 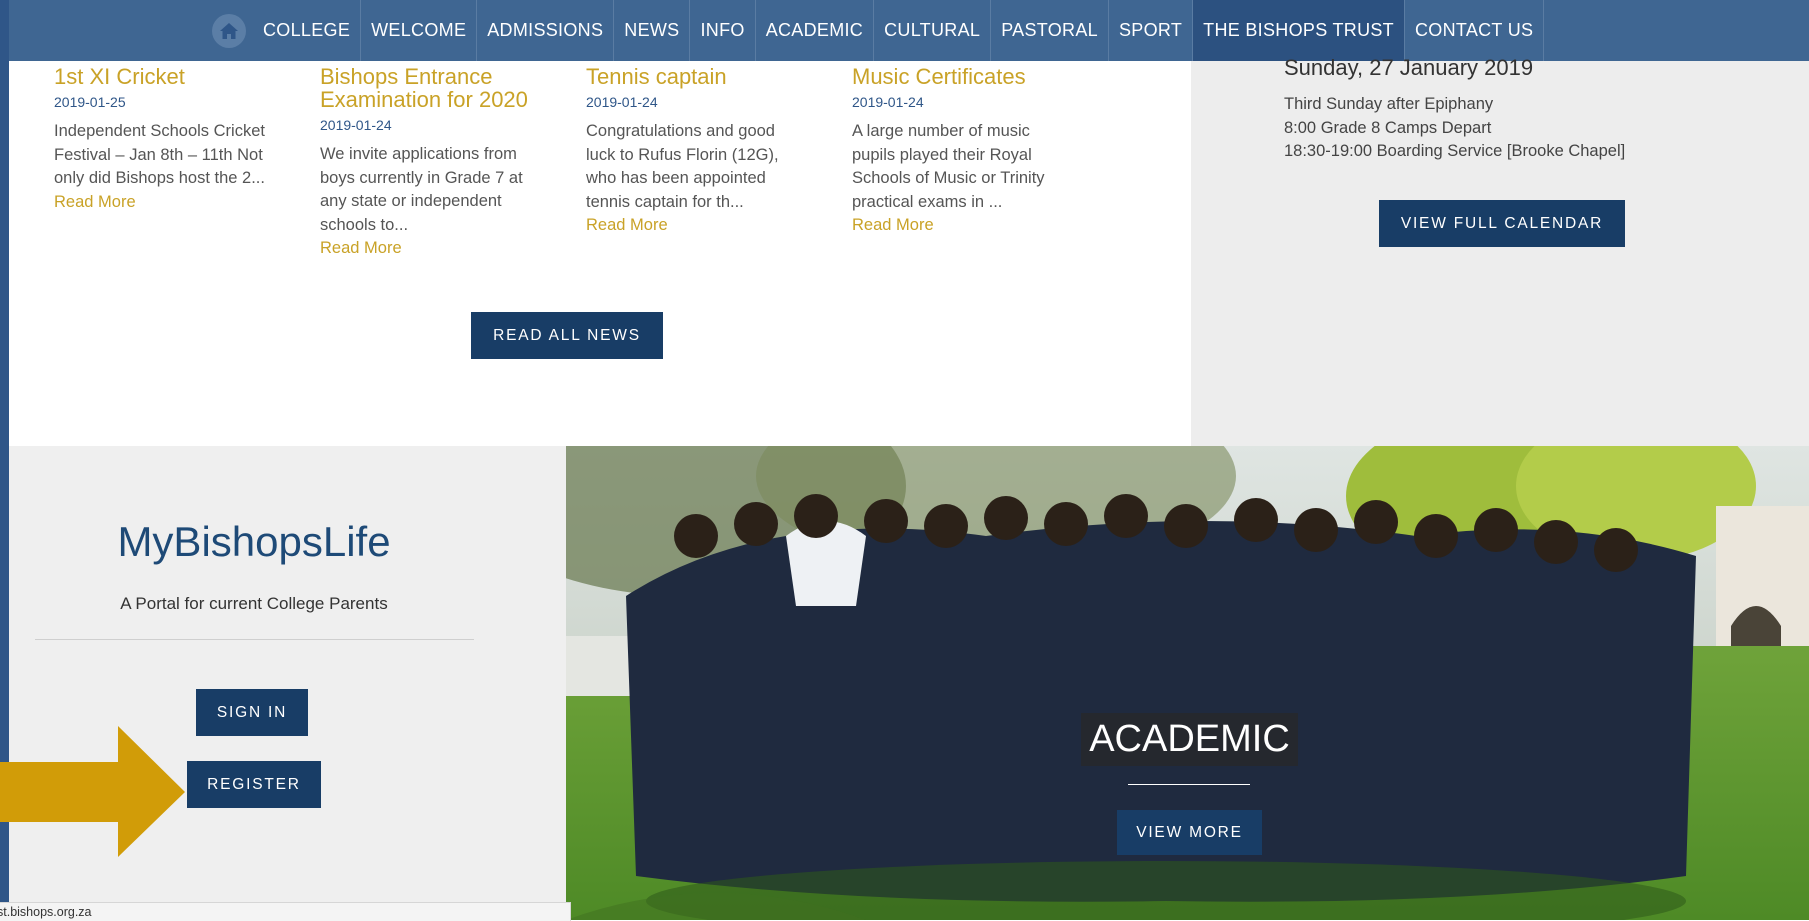 I want to click on nav-item-bishops-trust: THE BISHOPS TRUST, so click(x=1299, y=30).